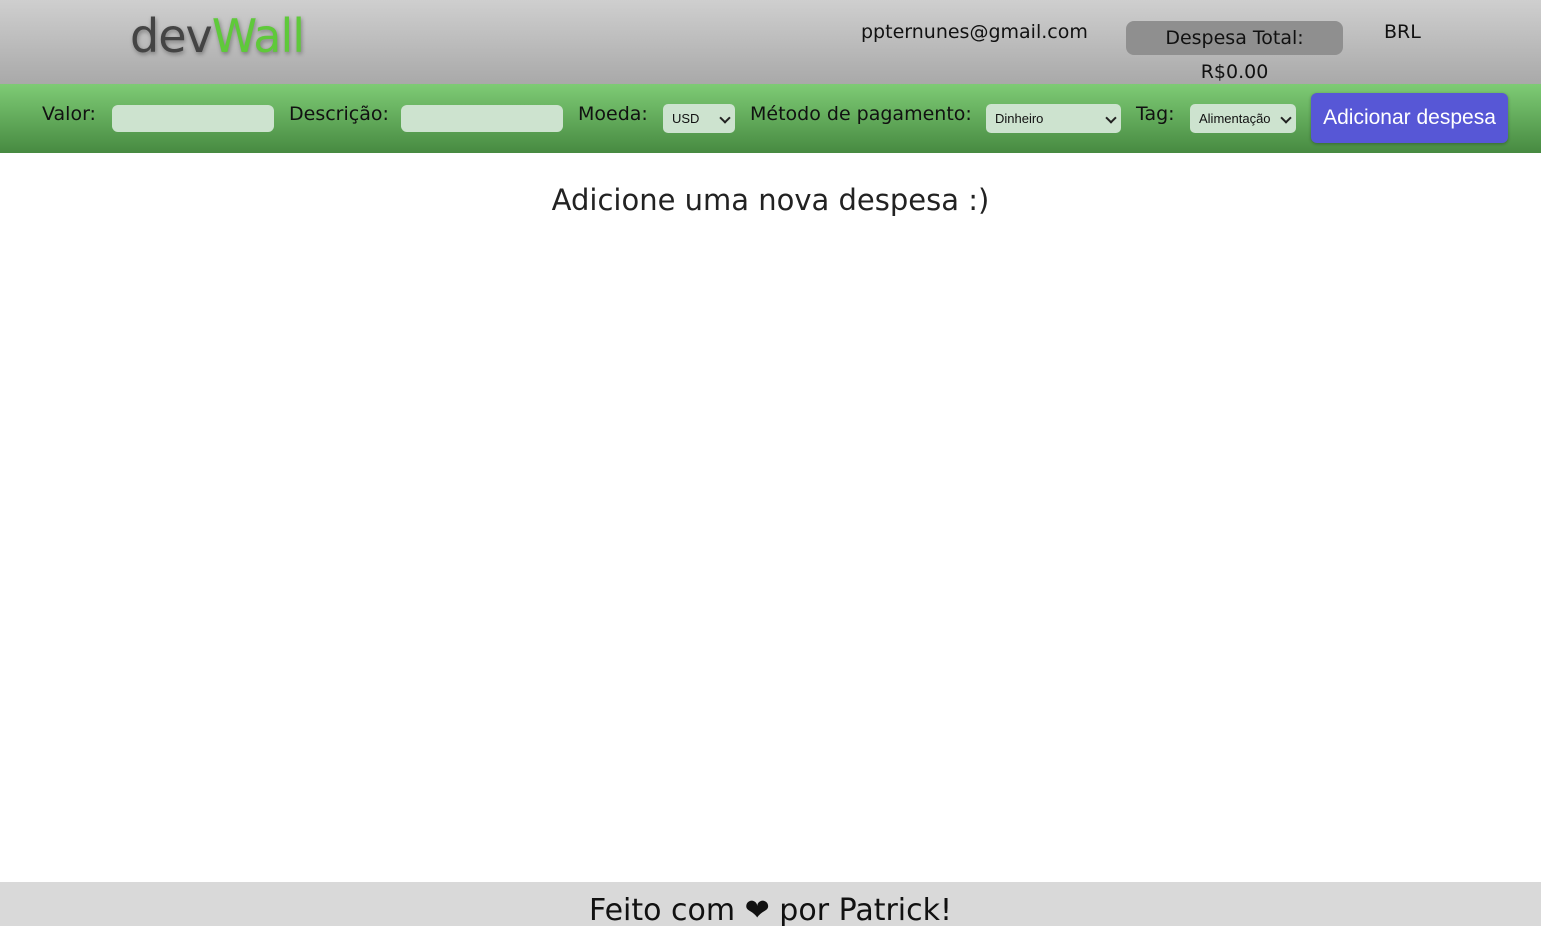 The width and height of the screenshot is (1541, 926). Describe the element at coordinates (482, 118) in the screenshot. I see `description-input` at that location.